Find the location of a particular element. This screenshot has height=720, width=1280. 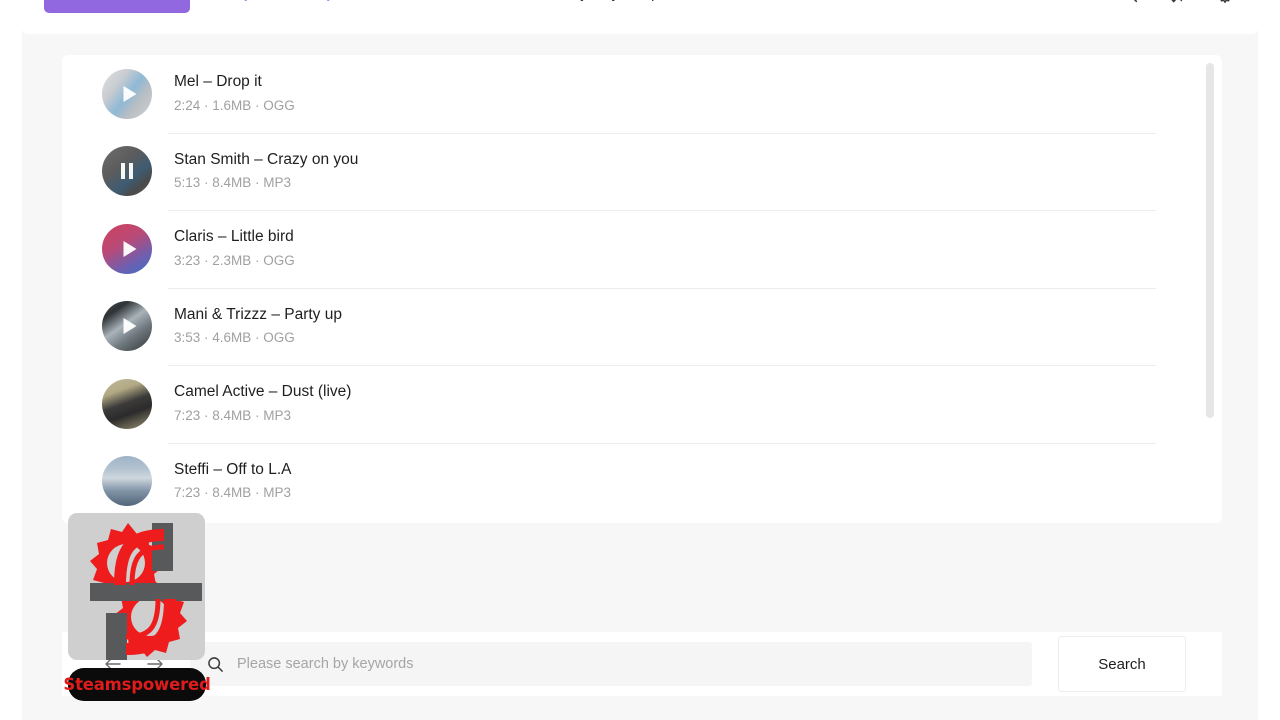

settings-button is located at coordinates (1225, 2).